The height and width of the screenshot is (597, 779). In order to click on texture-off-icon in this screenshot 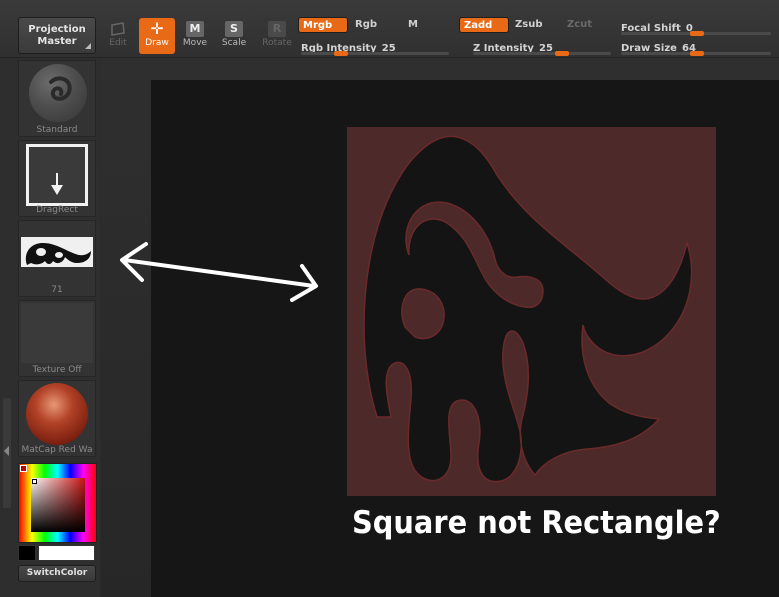, I will do `click(57, 333)`.